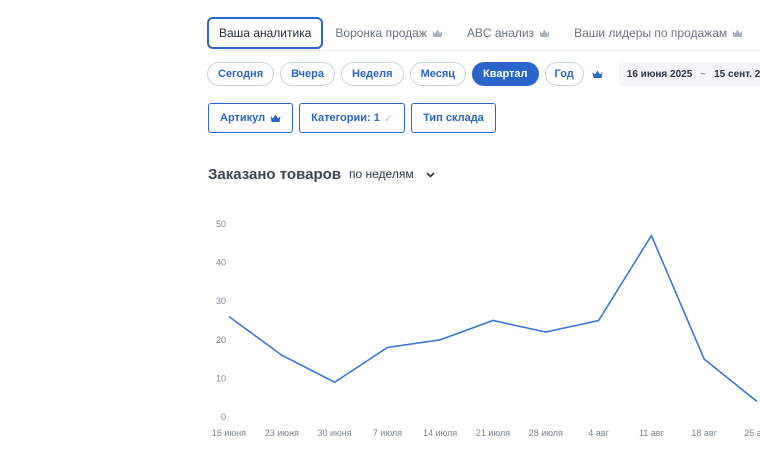 This screenshot has width=760, height=465. I want to click on y-tick-label: 10, so click(221, 378).